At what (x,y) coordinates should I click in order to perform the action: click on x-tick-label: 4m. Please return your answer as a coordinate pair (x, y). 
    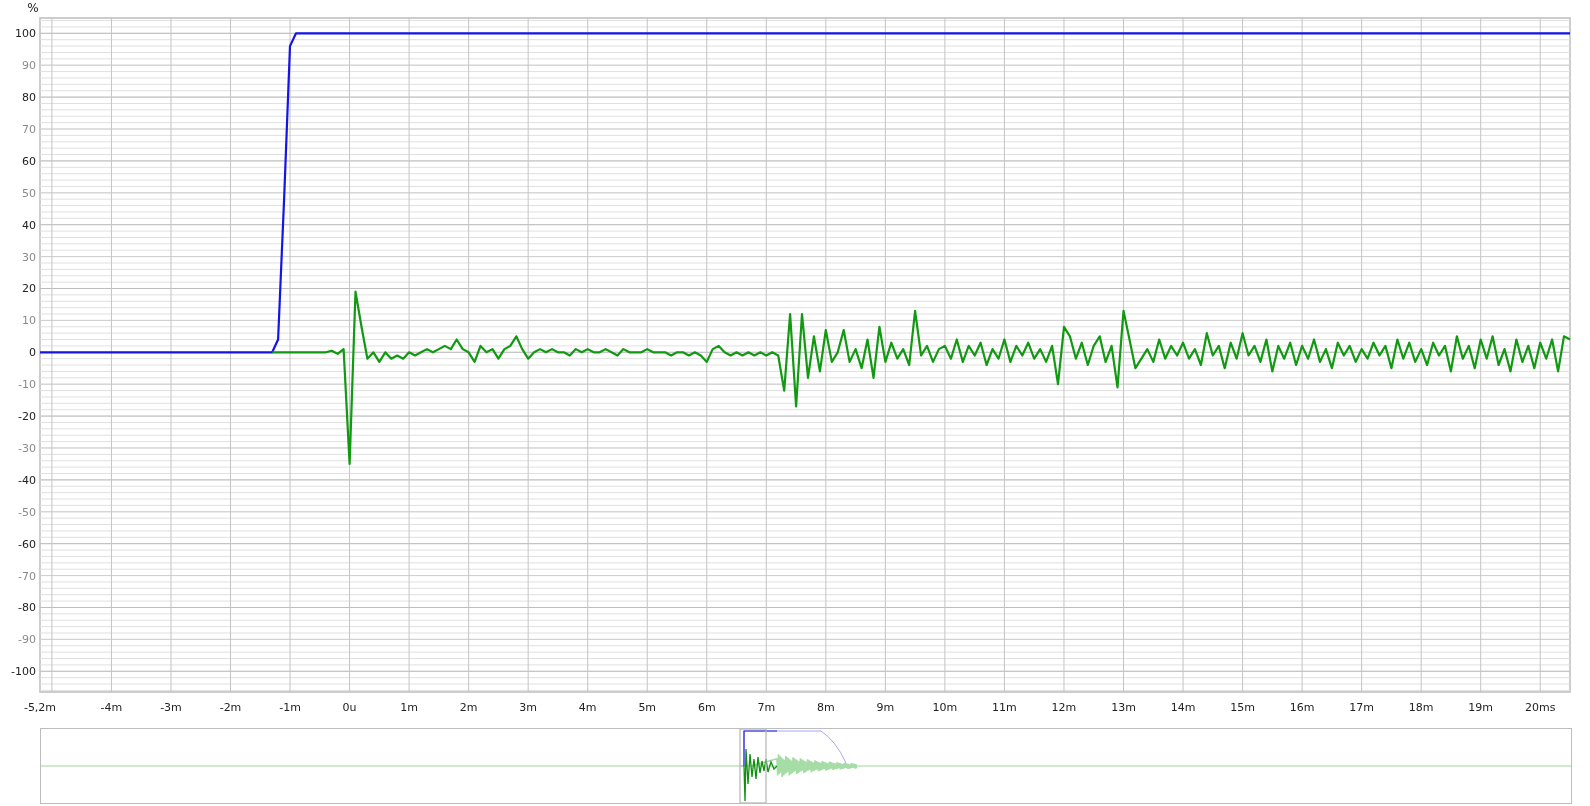
    Looking at the image, I should click on (587, 707).